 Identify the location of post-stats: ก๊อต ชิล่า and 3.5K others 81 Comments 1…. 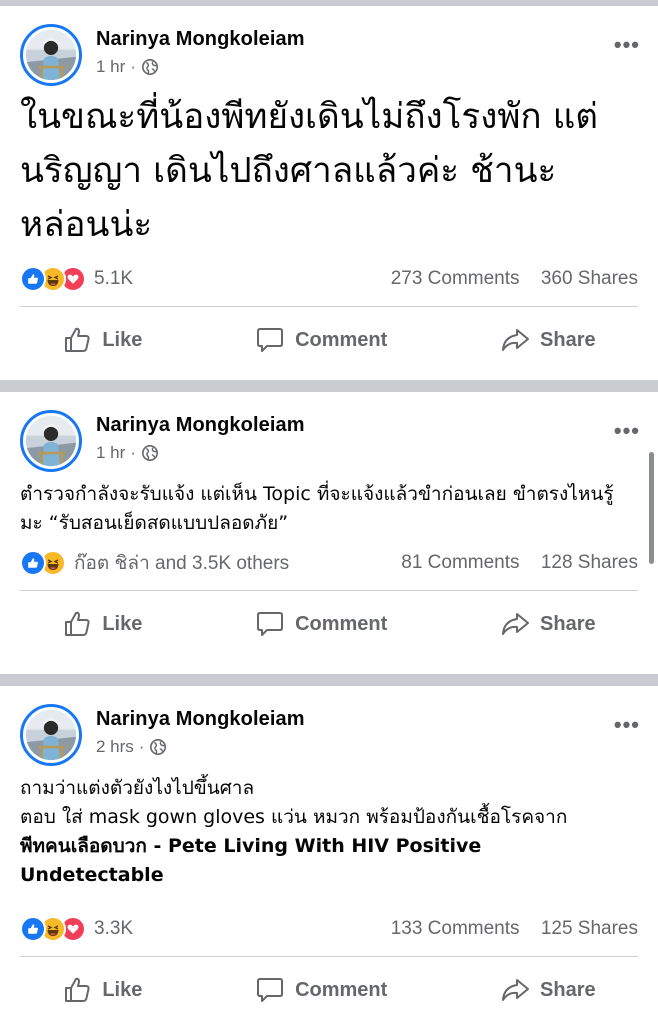
(329, 563).